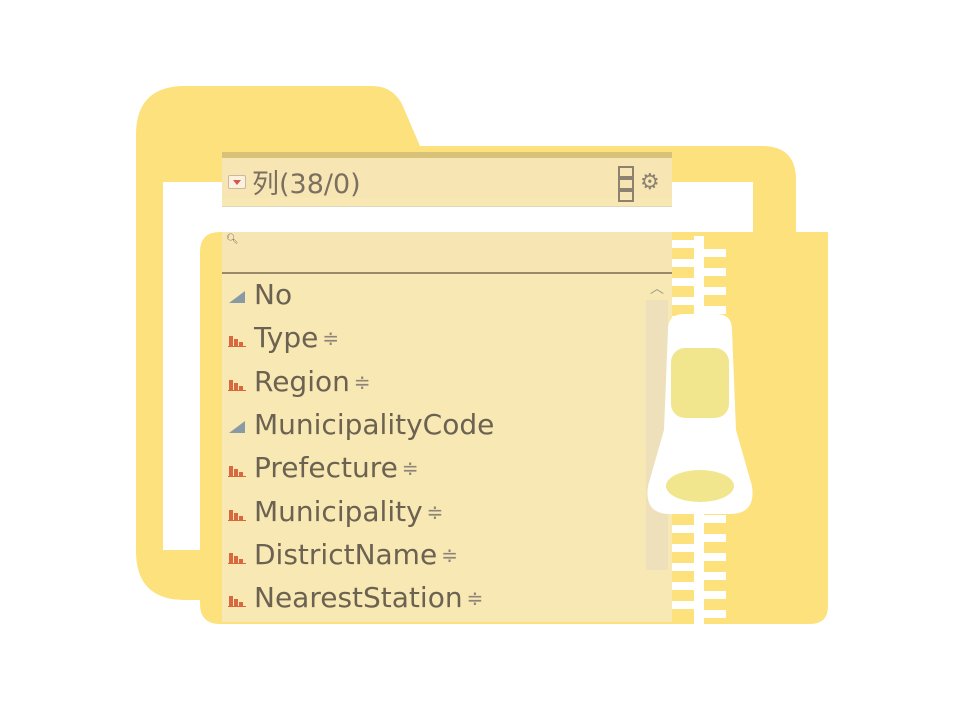 Image resolution: width=954 pixels, height=715 pixels. What do you see at coordinates (700, 486) in the screenshot?
I see `zipper-pull-bottom` at bounding box center [700, 486].